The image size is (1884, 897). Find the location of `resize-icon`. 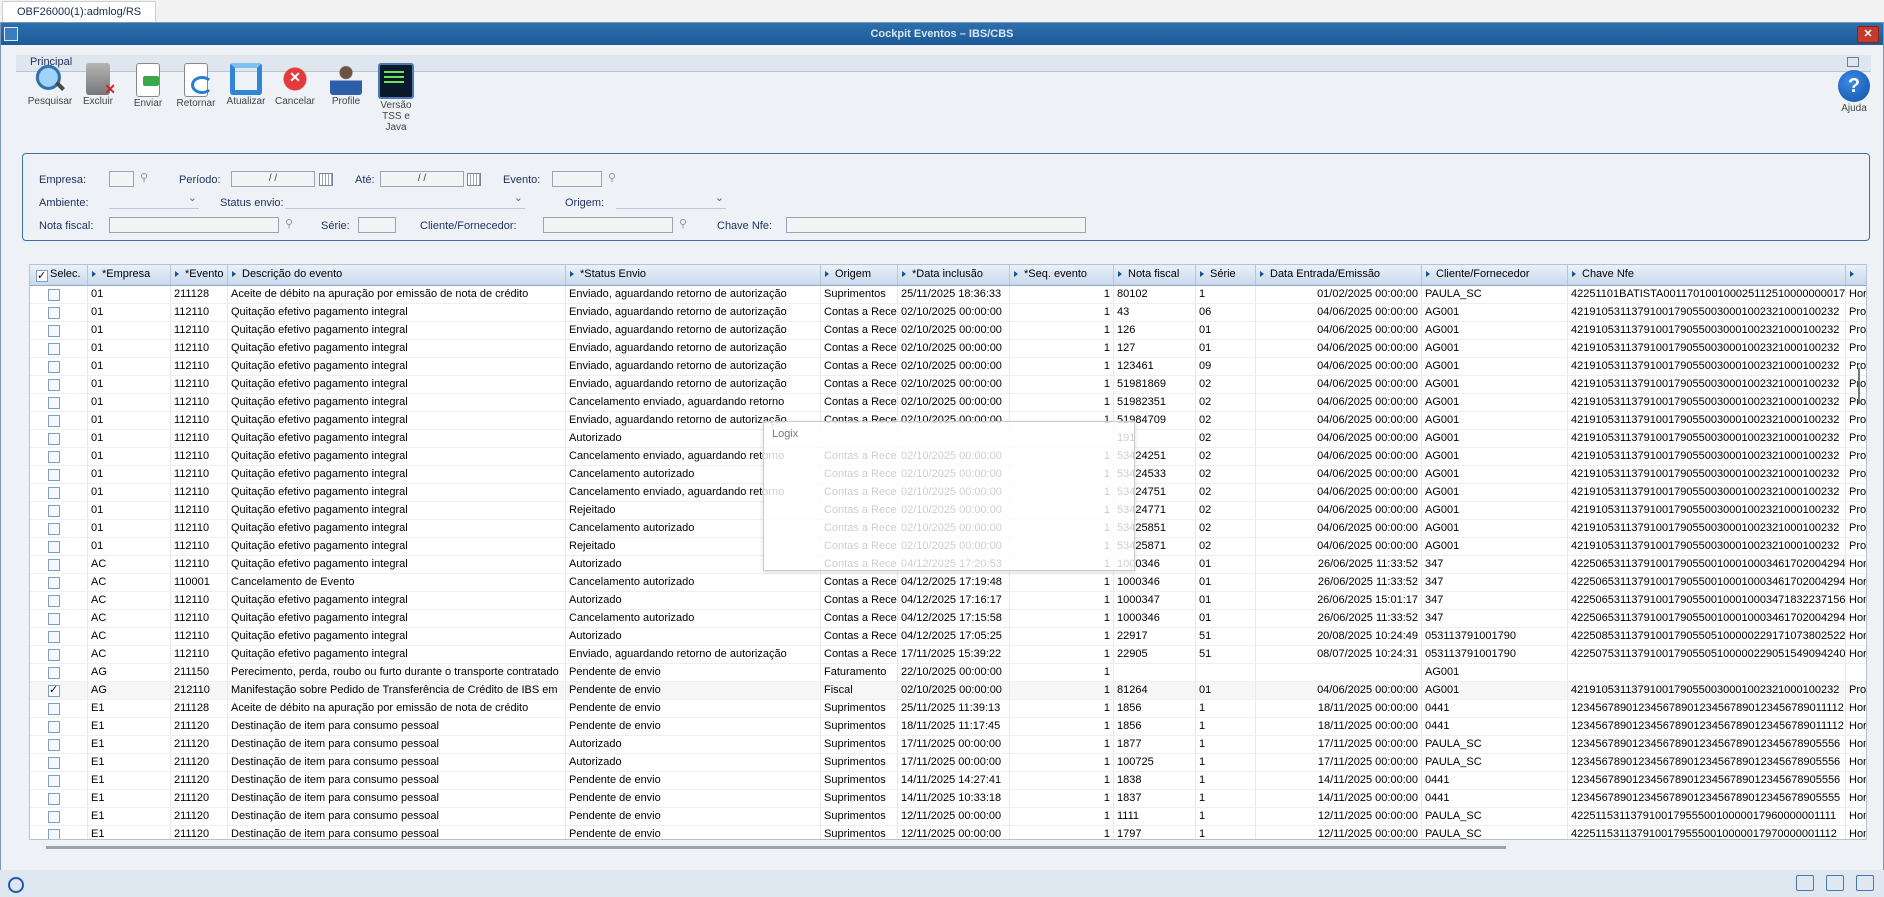

resize-icon is located at coordinates (1805, 883).